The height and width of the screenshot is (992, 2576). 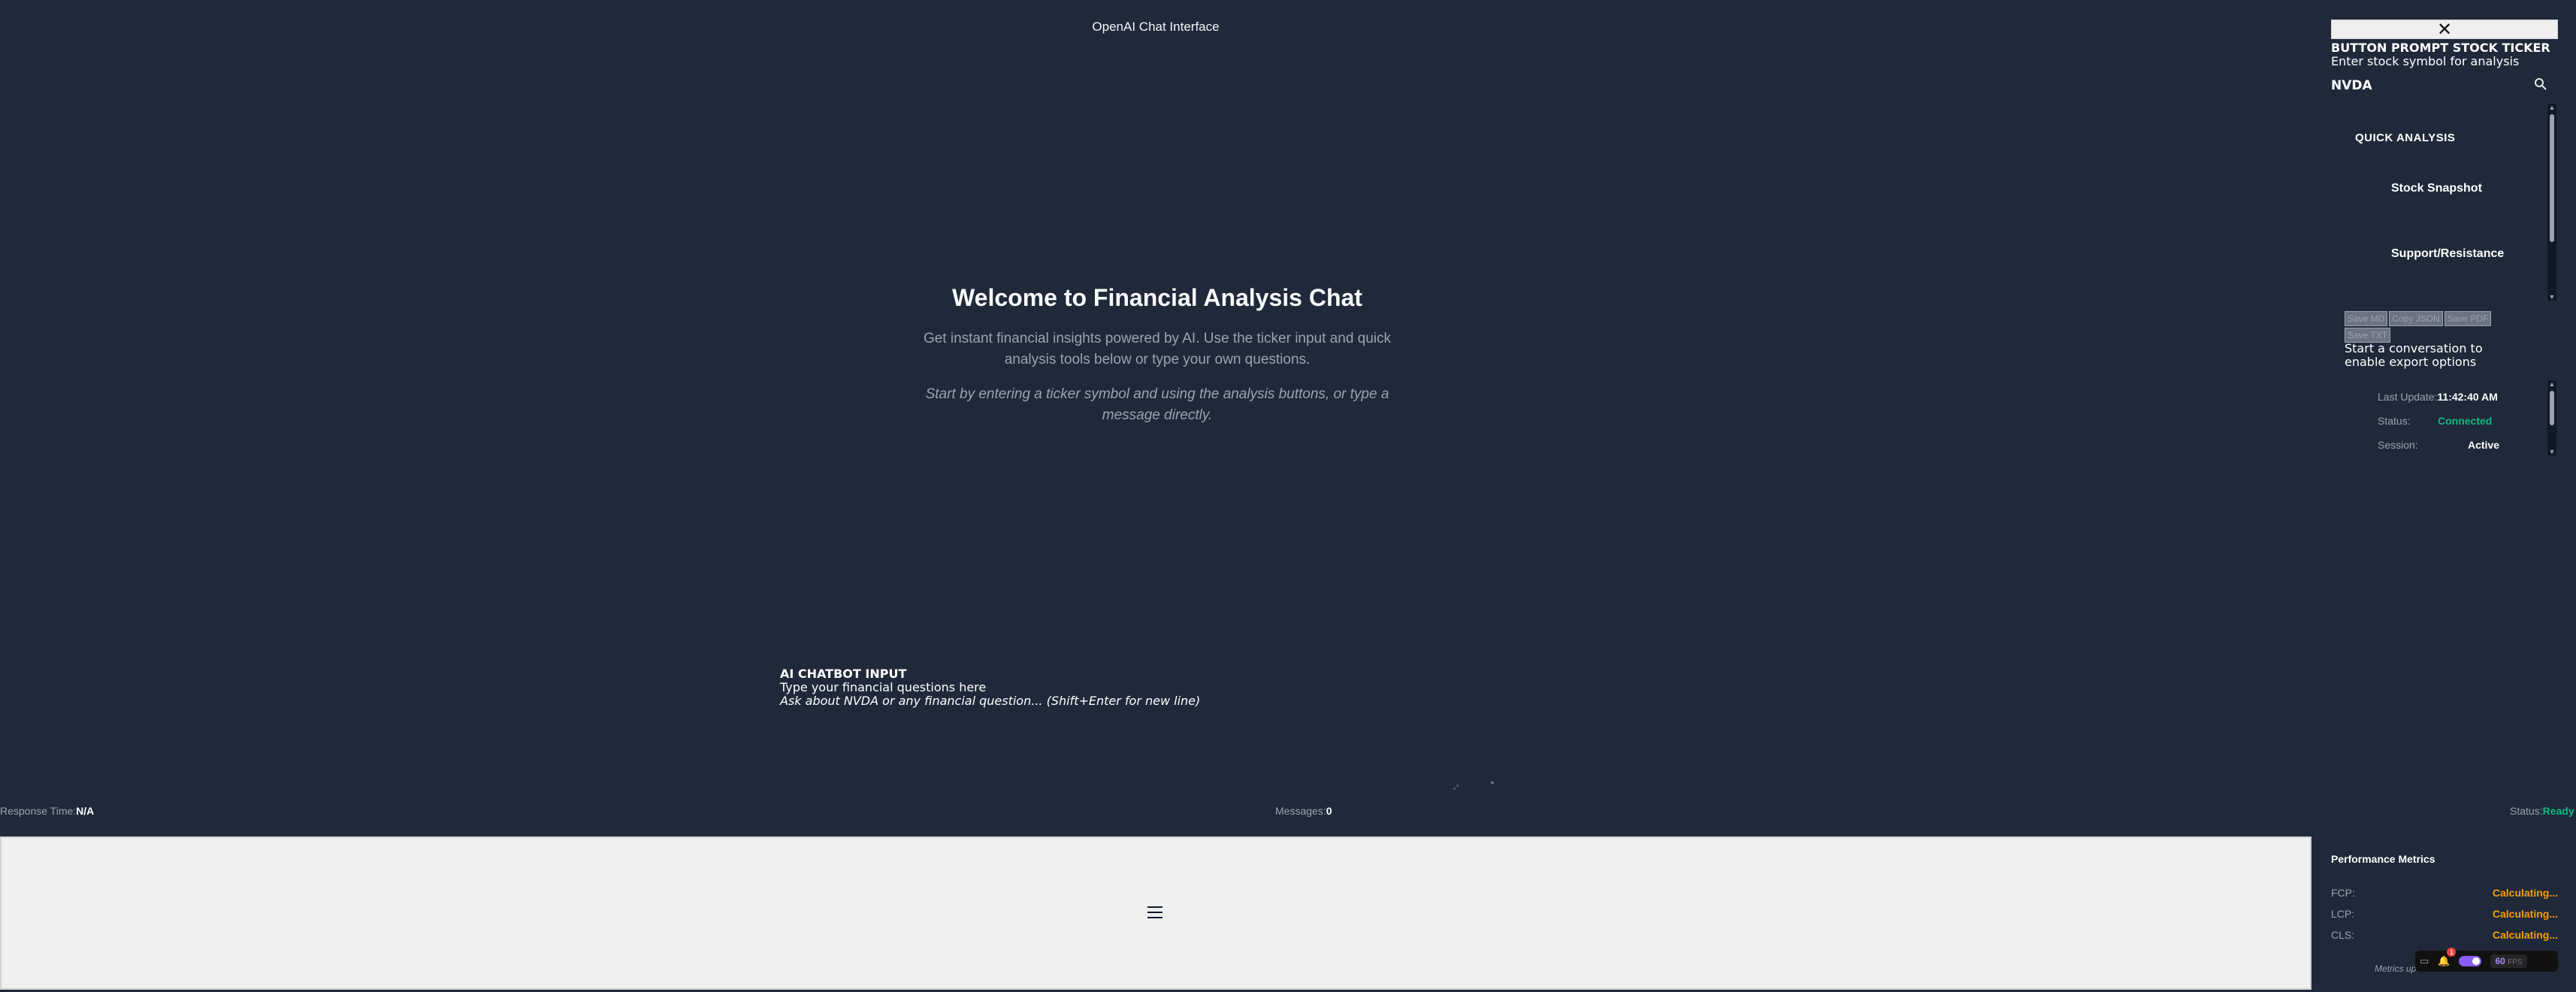 What do you see at coordinates (2437, 188) in the screenshot?
I see `stock-snapshot-label: Stock Snapshot` at bounding box center [2437, 188].